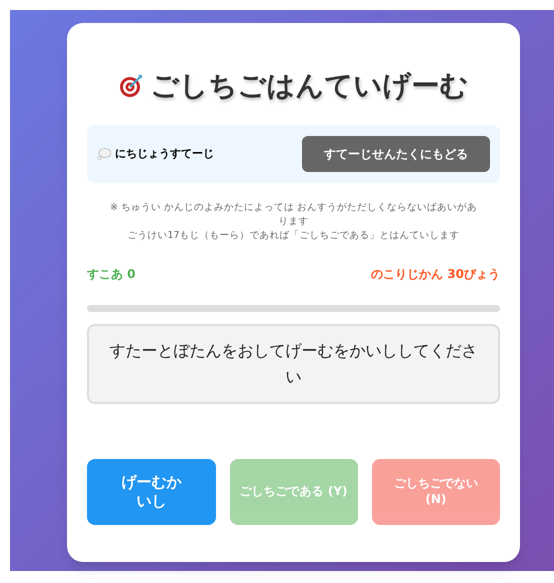 This screenshot has width=554, height=583. What do you see at coordinates (293, 236) in the screenshot?
I see `note-text: ごうけい17もじ（もーら）であれば「ごしちごである」とはんていします` at bounding box center [293, 236].